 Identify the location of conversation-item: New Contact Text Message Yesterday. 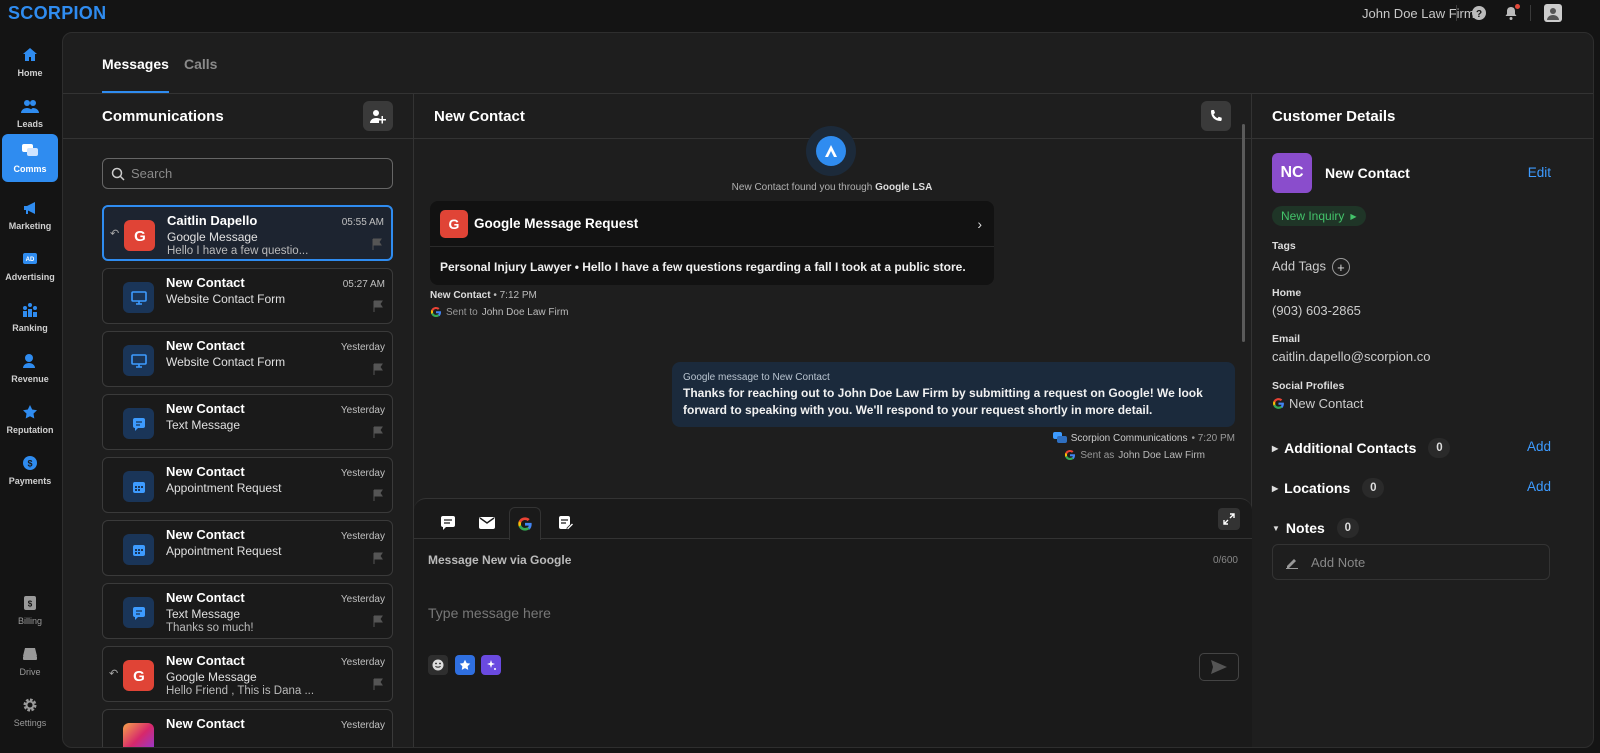
(247, 422).